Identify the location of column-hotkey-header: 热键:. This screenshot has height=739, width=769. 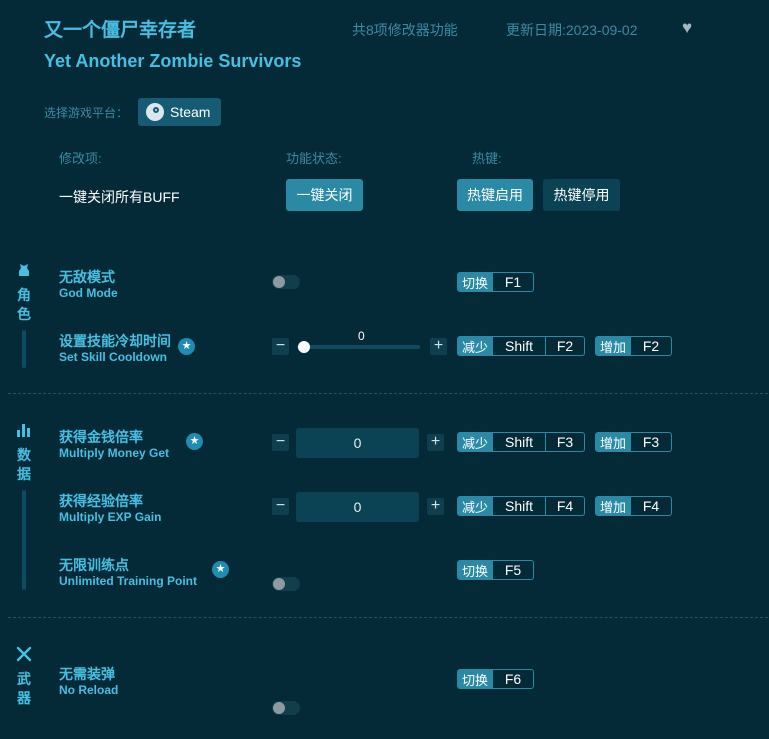
(487, 158).